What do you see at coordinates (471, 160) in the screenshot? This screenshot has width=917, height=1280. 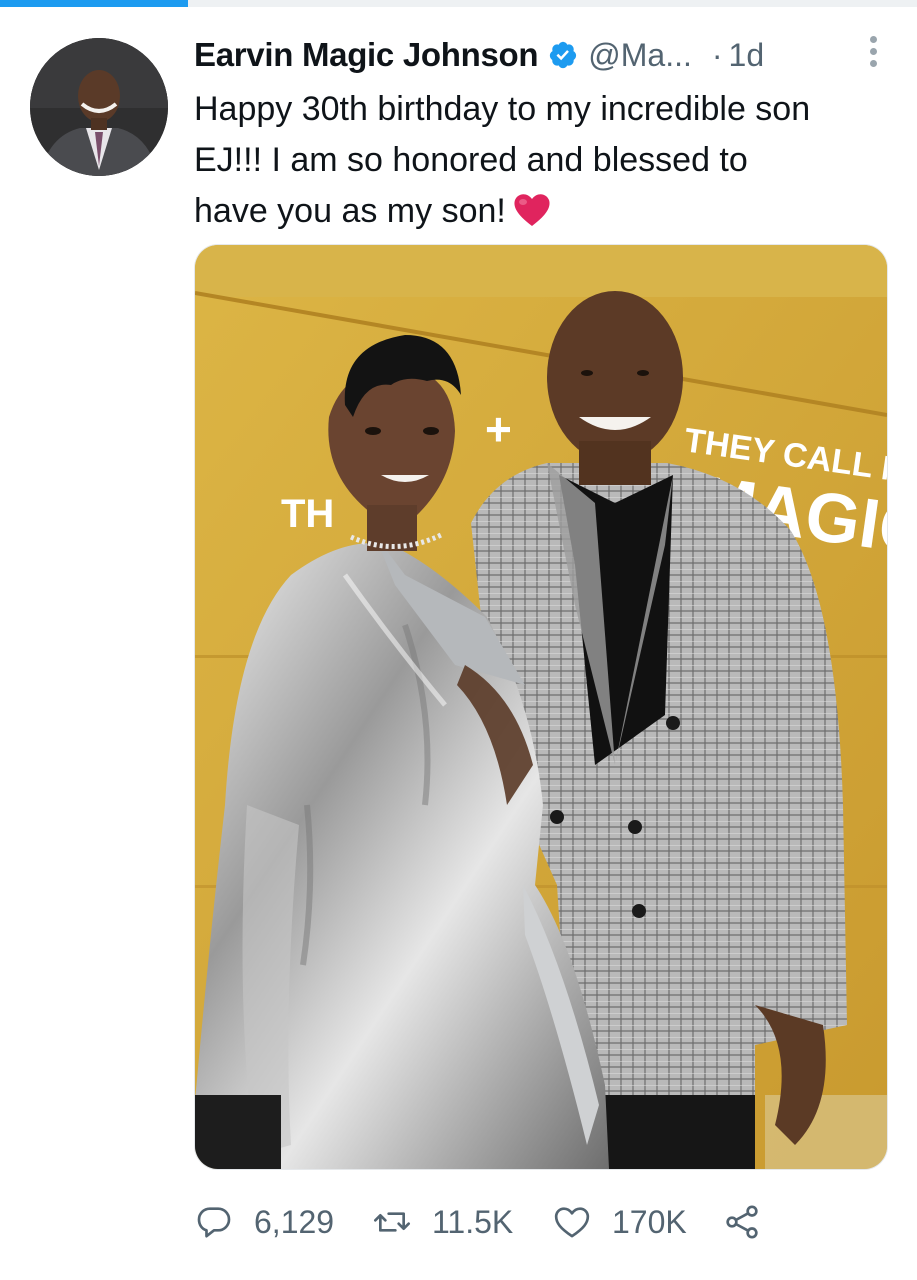 I see `tweet-text-line: EJ!!! I am so honored and blessed to` at bounding box center [471, 160].